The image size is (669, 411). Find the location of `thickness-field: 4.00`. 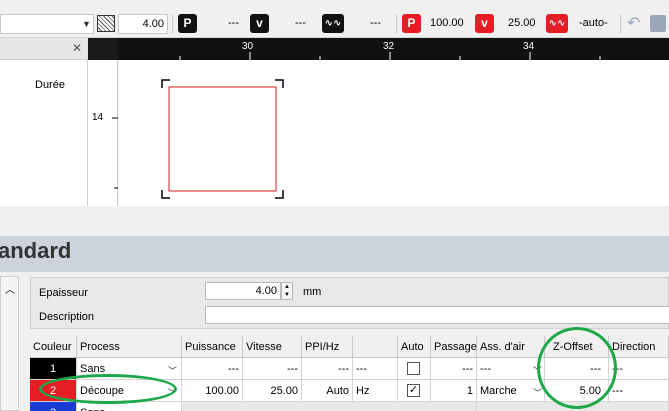

thickness-field: 4.00 is located at coordinates (143, 24).